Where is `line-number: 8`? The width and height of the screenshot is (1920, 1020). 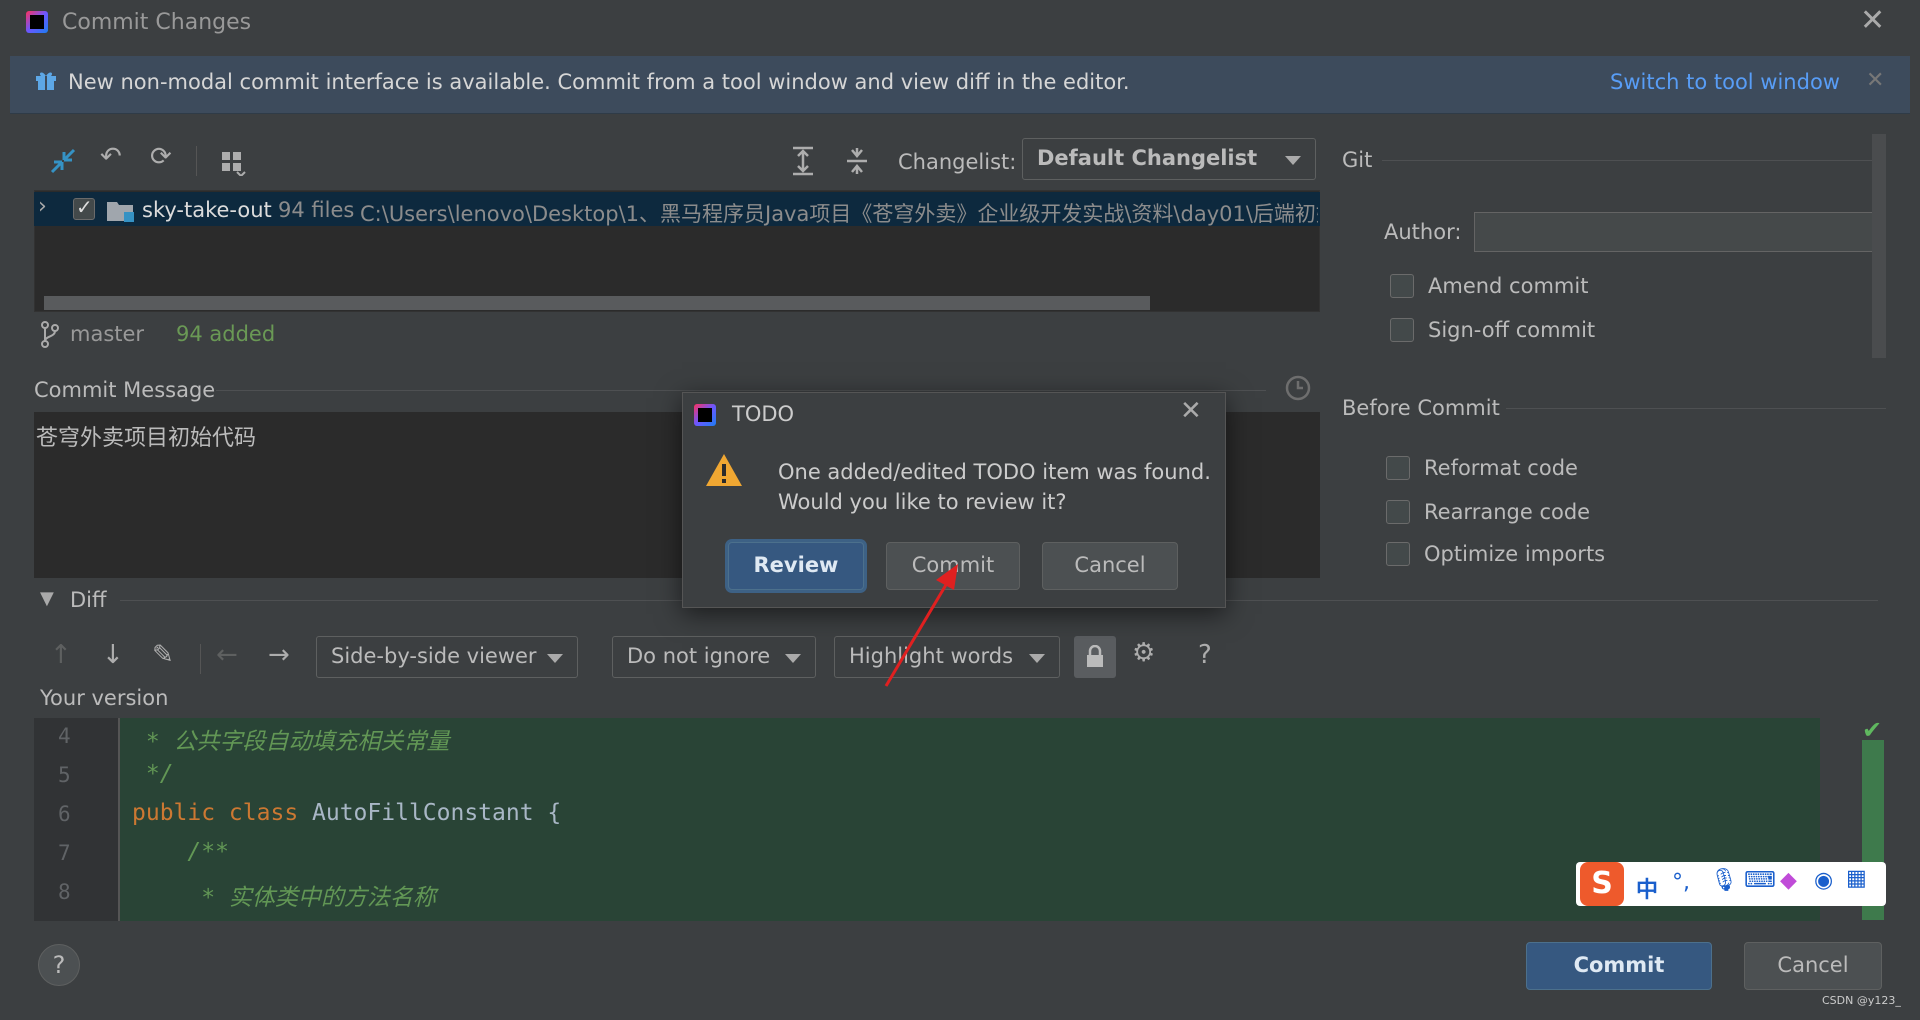 line-number: 8 is located at coordinates (64, 892).